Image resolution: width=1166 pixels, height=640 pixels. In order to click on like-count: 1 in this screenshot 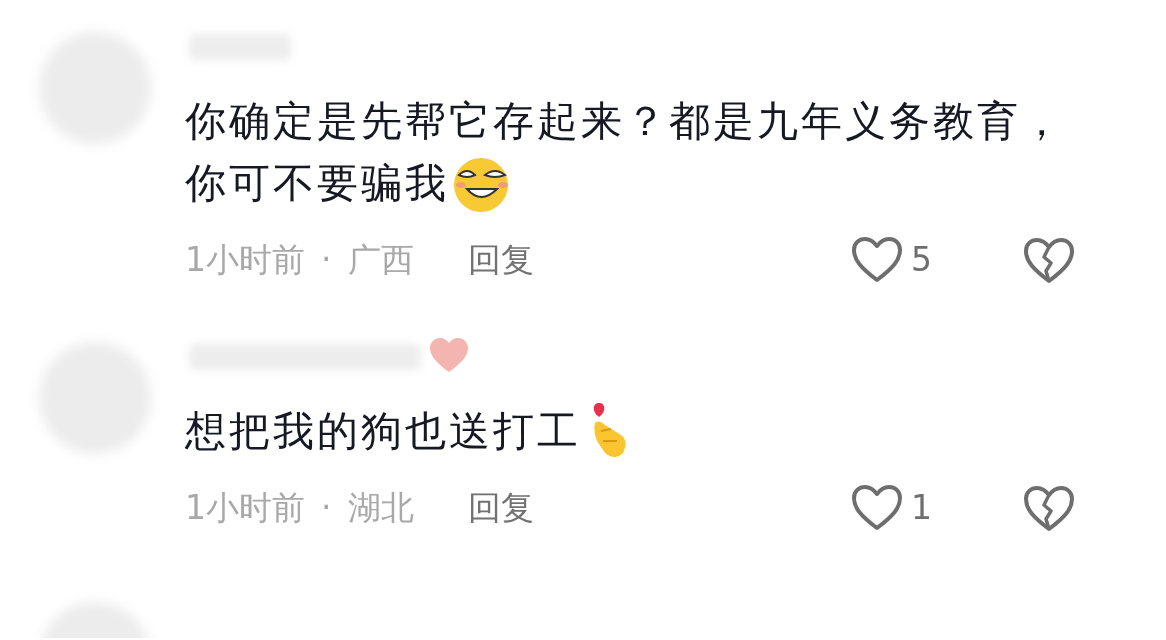, I will do `click(921, 508)`.